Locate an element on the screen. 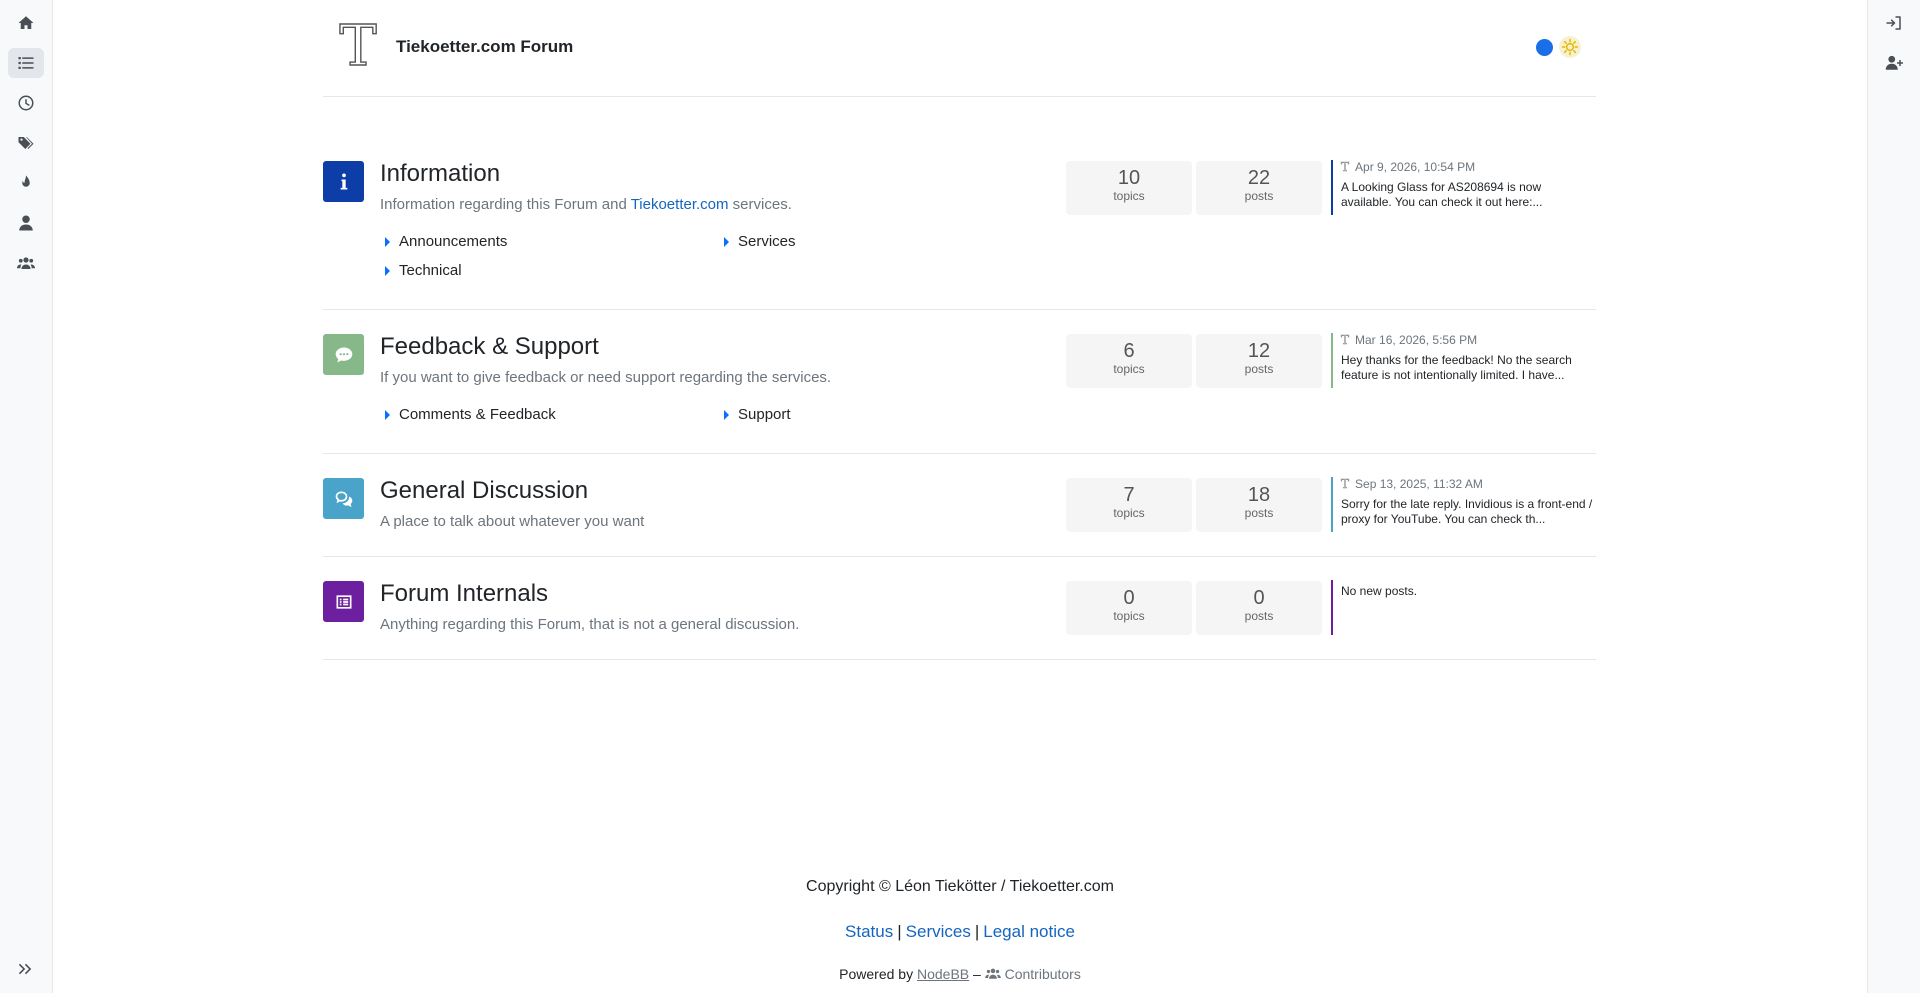 This screenshot has height=993, width=1920. subcategory-technical: Technical is located at coordinates (423, 270).